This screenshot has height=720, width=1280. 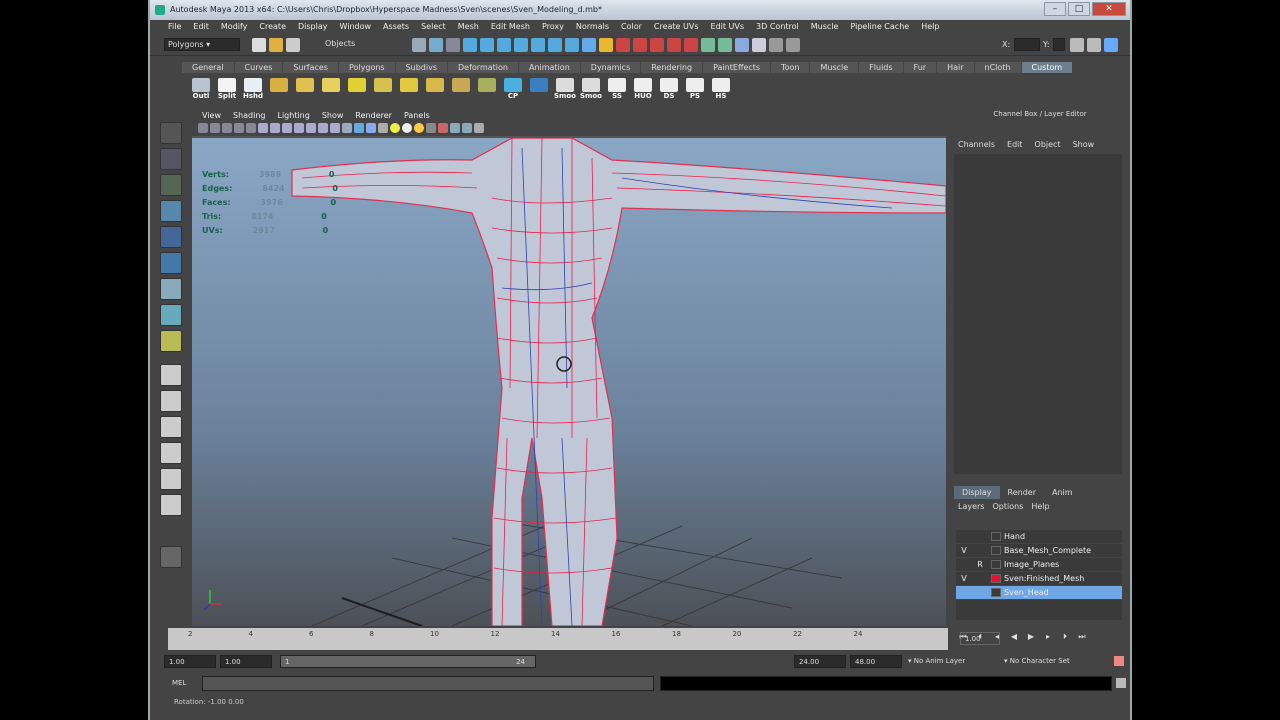 What do you see at coordinates (1047, 67) in the screenshot?
I see `shelf-tab-custom: Custom` at bounding box center [1047, 67].